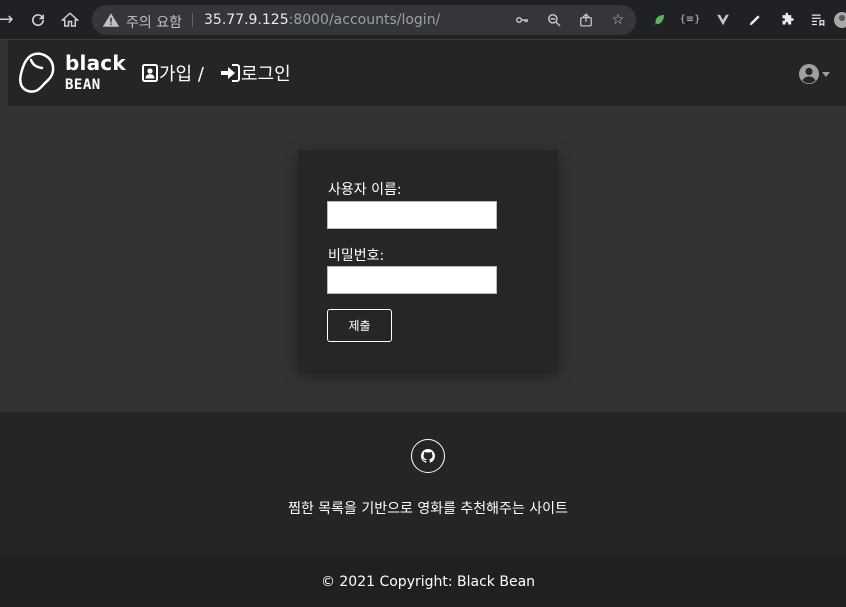 Image resolution: width=846 pixels, height=607 pixels. I want to click on site-navbar: black BEAN 가입 / 로그인, so click(427, 73).